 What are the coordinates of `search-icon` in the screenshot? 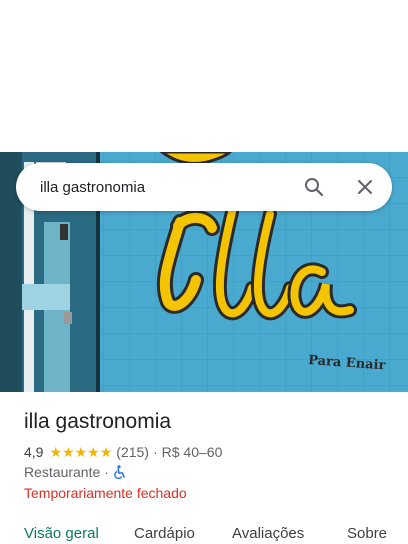 It's located at (314, 187).